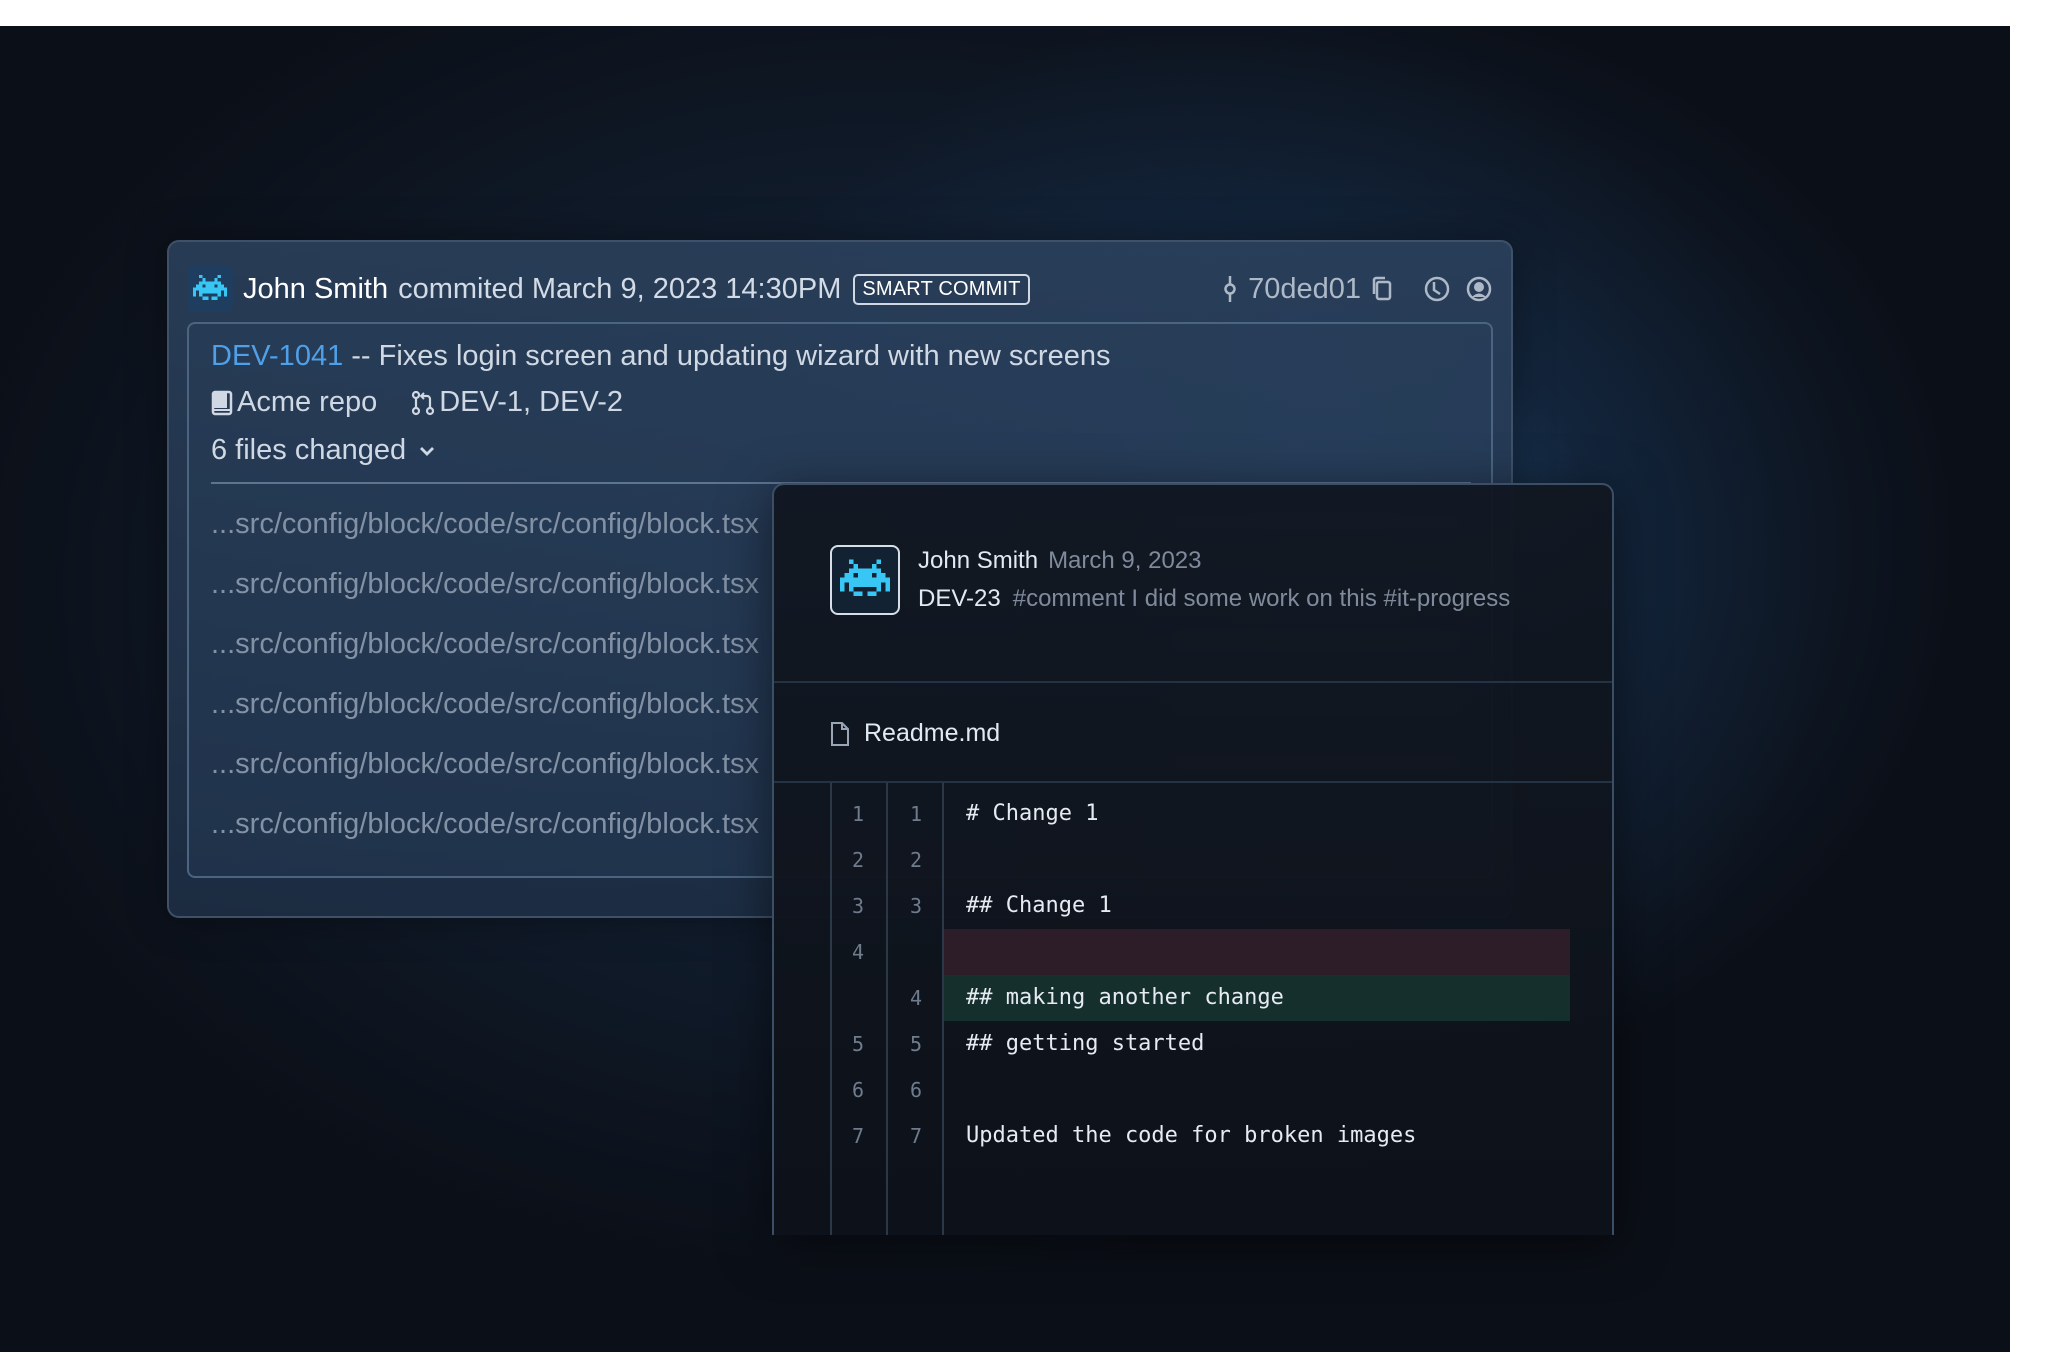  I want to click on repo-name: Acme repo, so click(307, 402).